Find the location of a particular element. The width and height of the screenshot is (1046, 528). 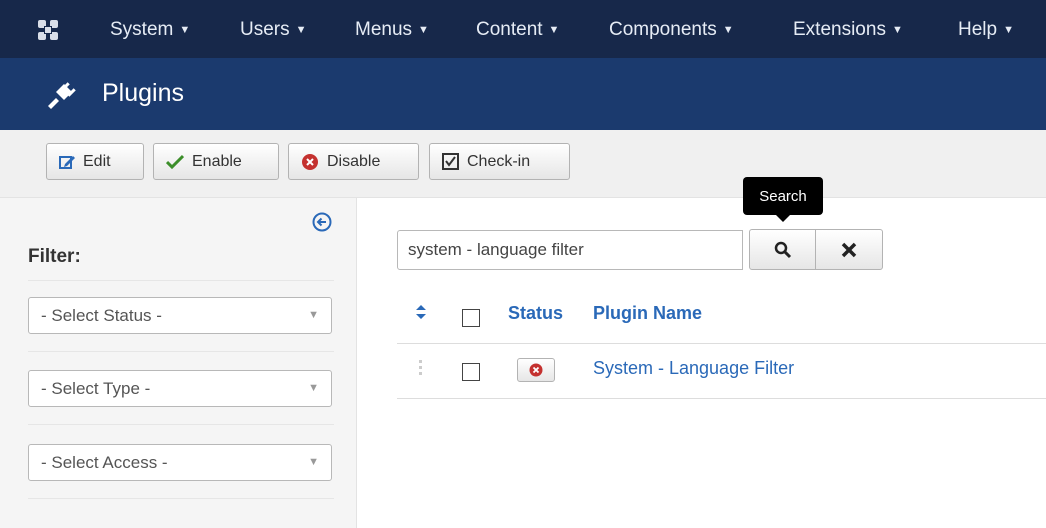

checkin-label: Check-in is located at coordinates (499, 161).